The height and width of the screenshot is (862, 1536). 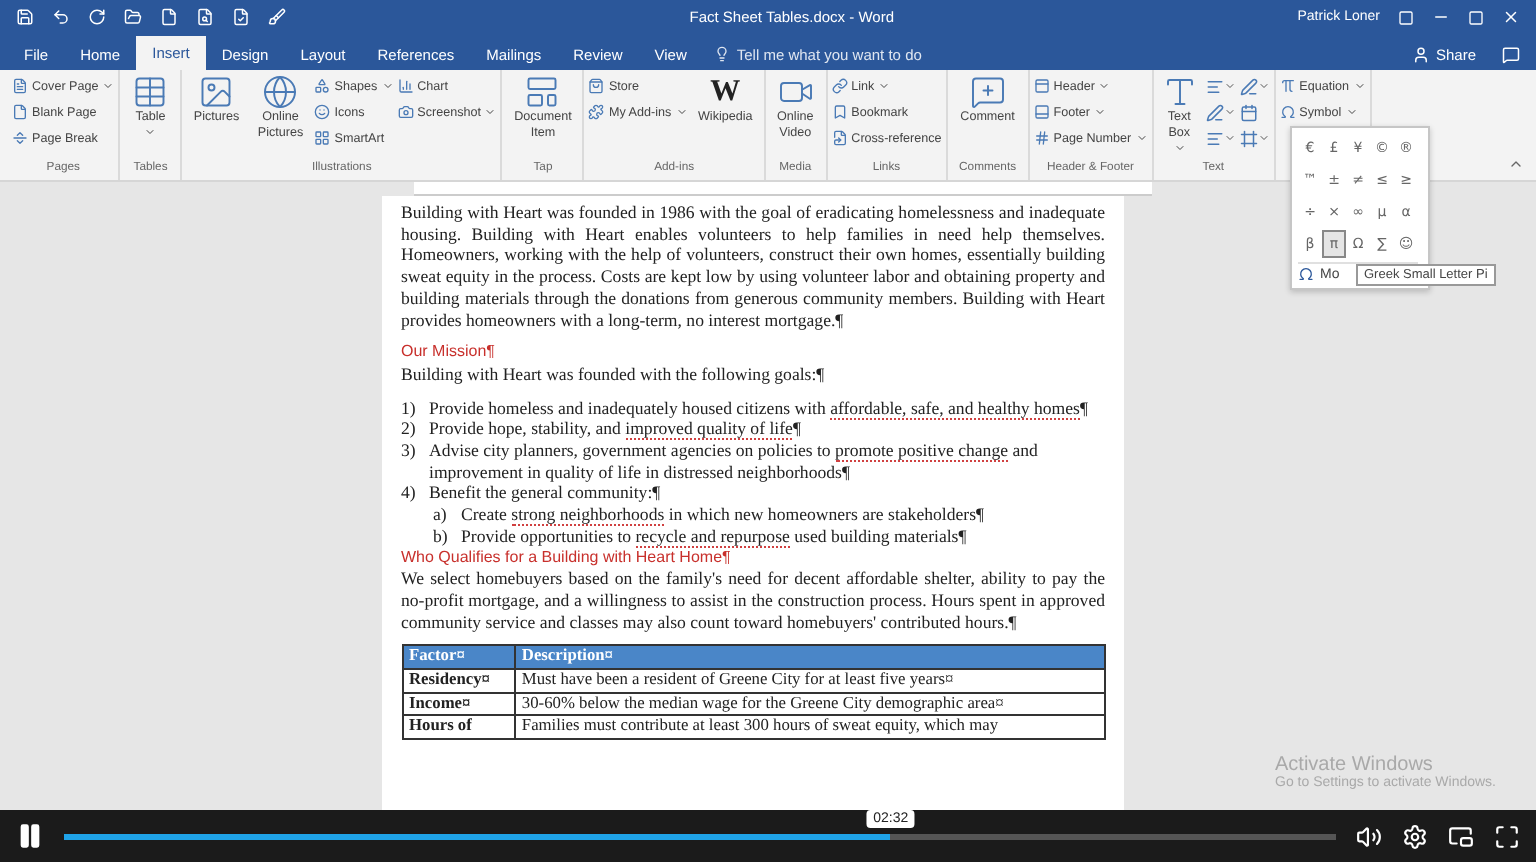 What do you see at coordinates (1406, 17) in the screenshot?
I see `ribbon-display-icon` at bounding box center [1406, 17].